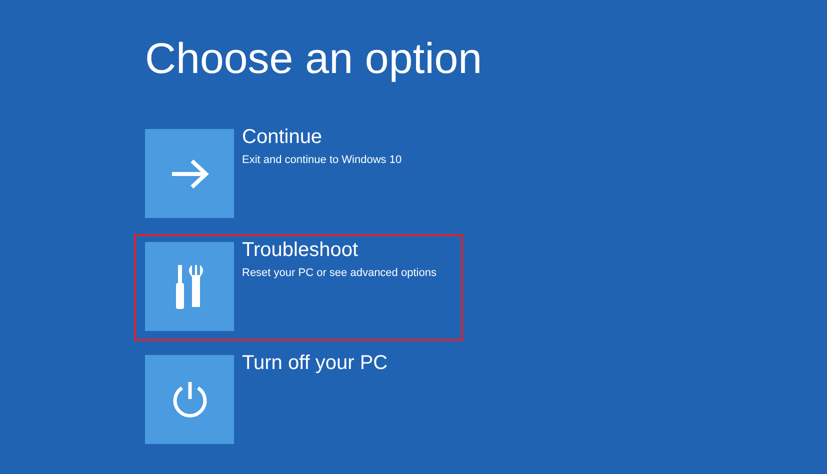 Image resolution: width=827 pixels, height=474 pixels. What do you see at coordinates (298, 174) in the screenshot?
I see `option-item: Continue Exit and continue to Windows 10` at bounding box center [298, 174].